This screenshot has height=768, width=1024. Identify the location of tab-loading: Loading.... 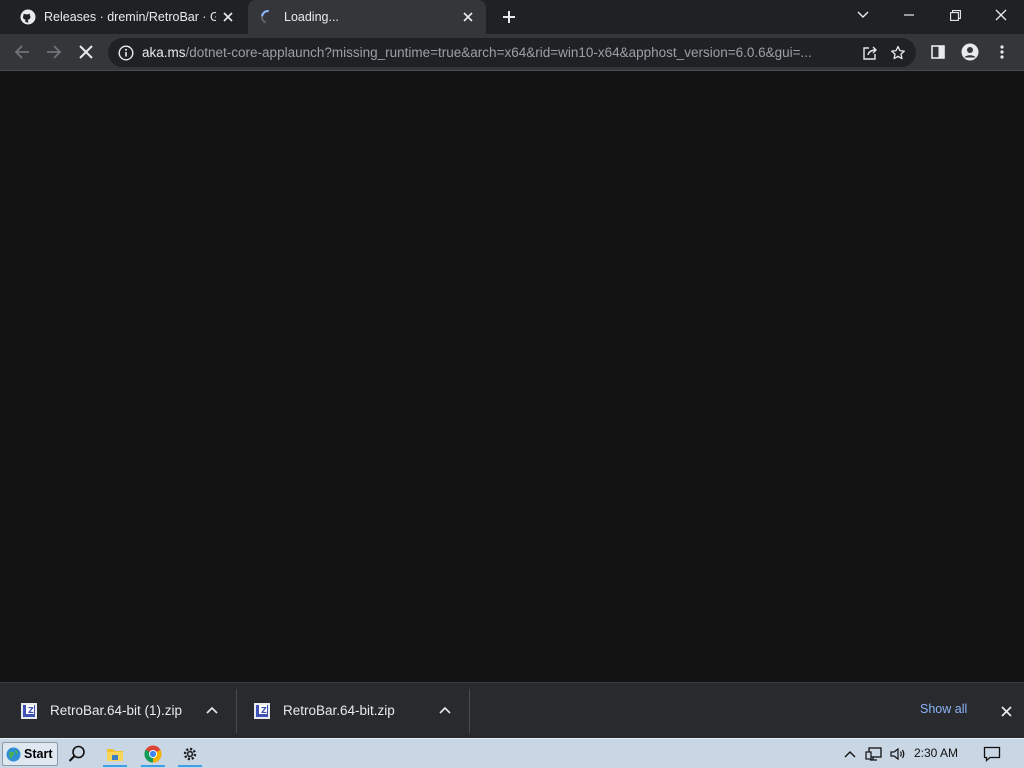
(367, 17).